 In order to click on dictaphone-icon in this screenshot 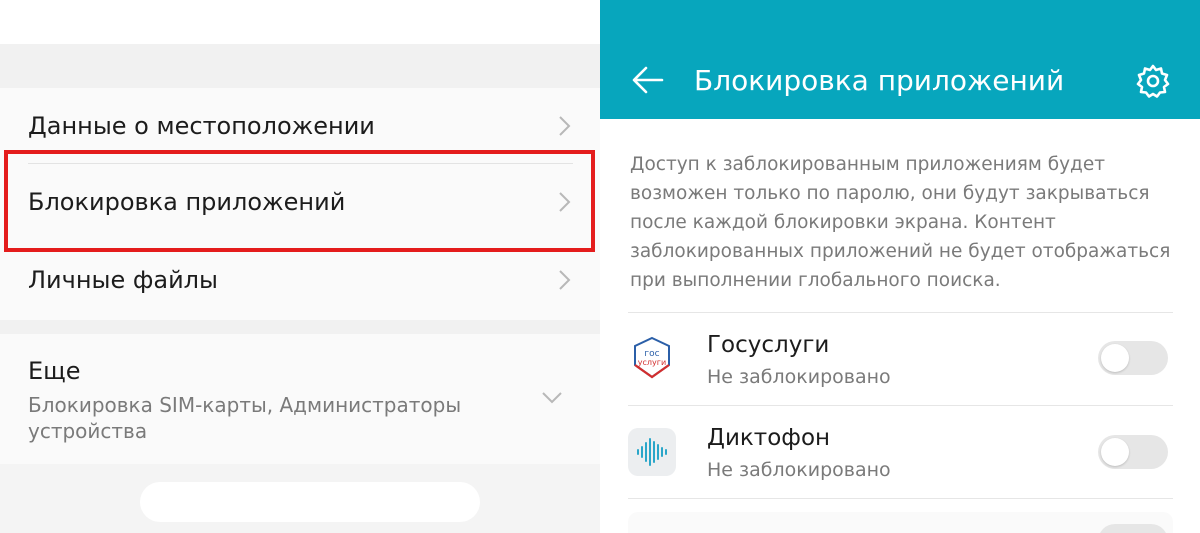, I will do `click(652, 452)`.